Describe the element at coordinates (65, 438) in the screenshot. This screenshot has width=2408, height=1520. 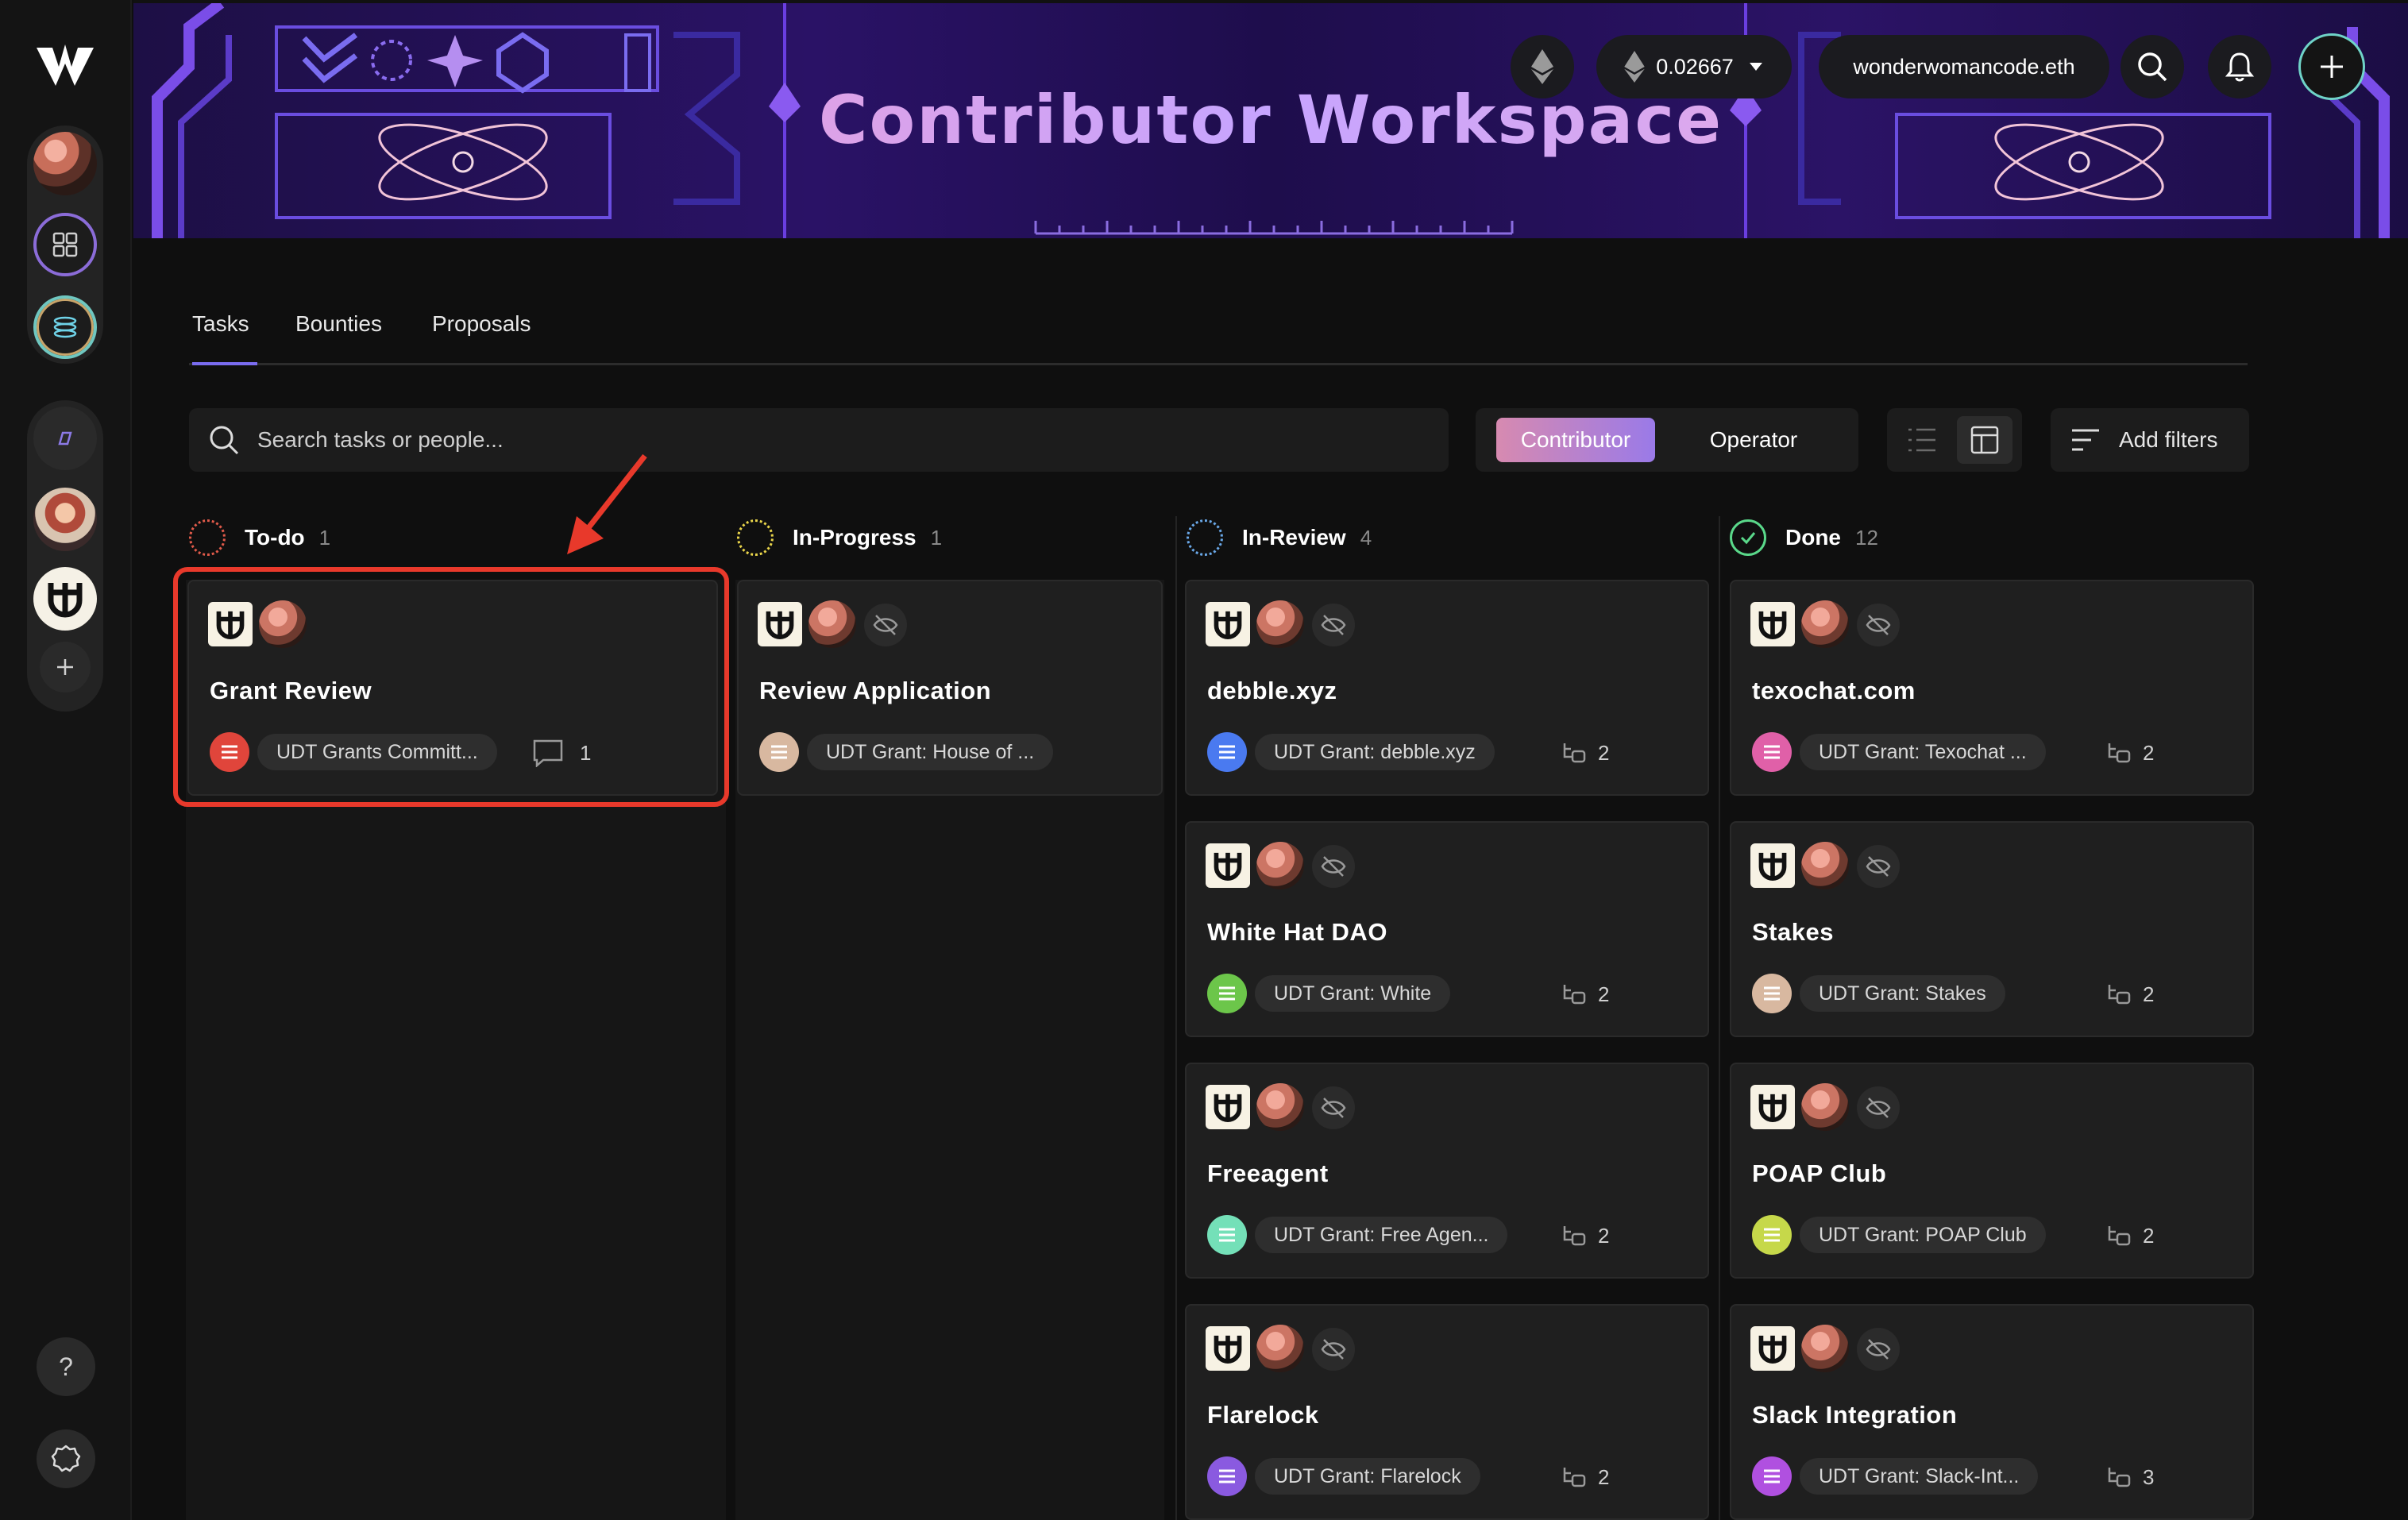
I see `explore-button` at that location.